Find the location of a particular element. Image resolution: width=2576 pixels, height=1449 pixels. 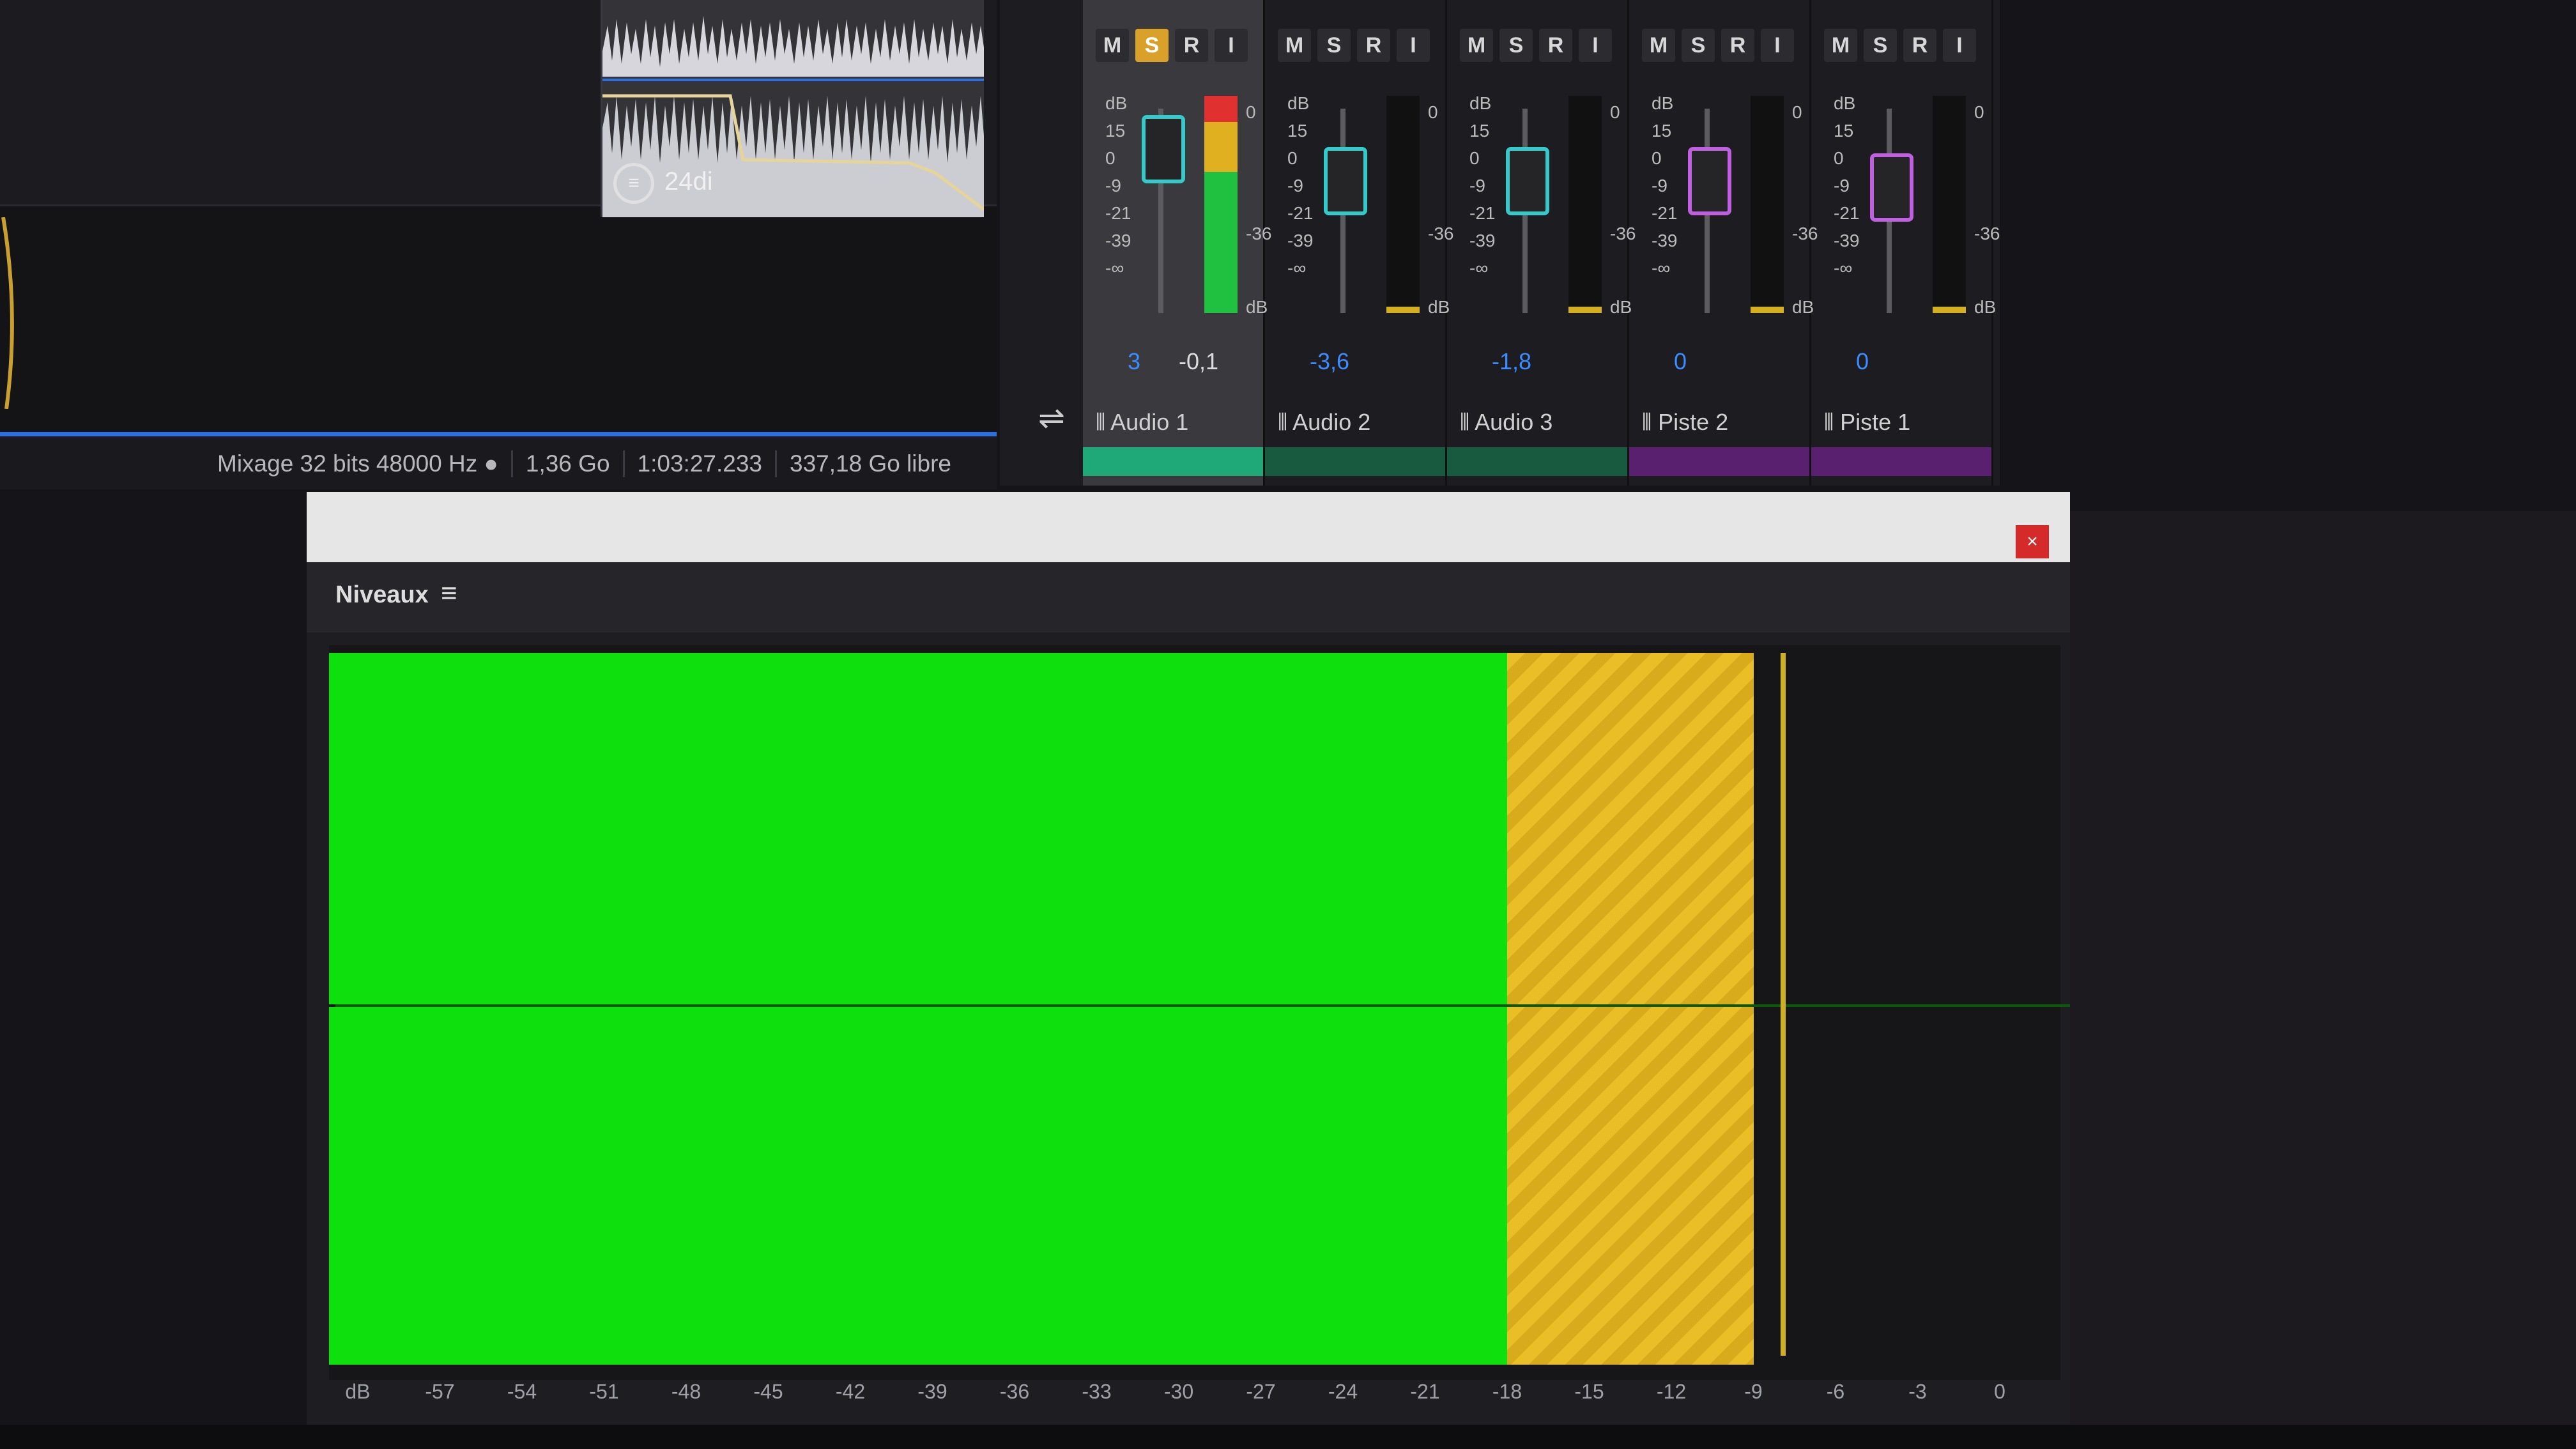

scale-tick-label: -6 is located at coordinates (1835, 1391).